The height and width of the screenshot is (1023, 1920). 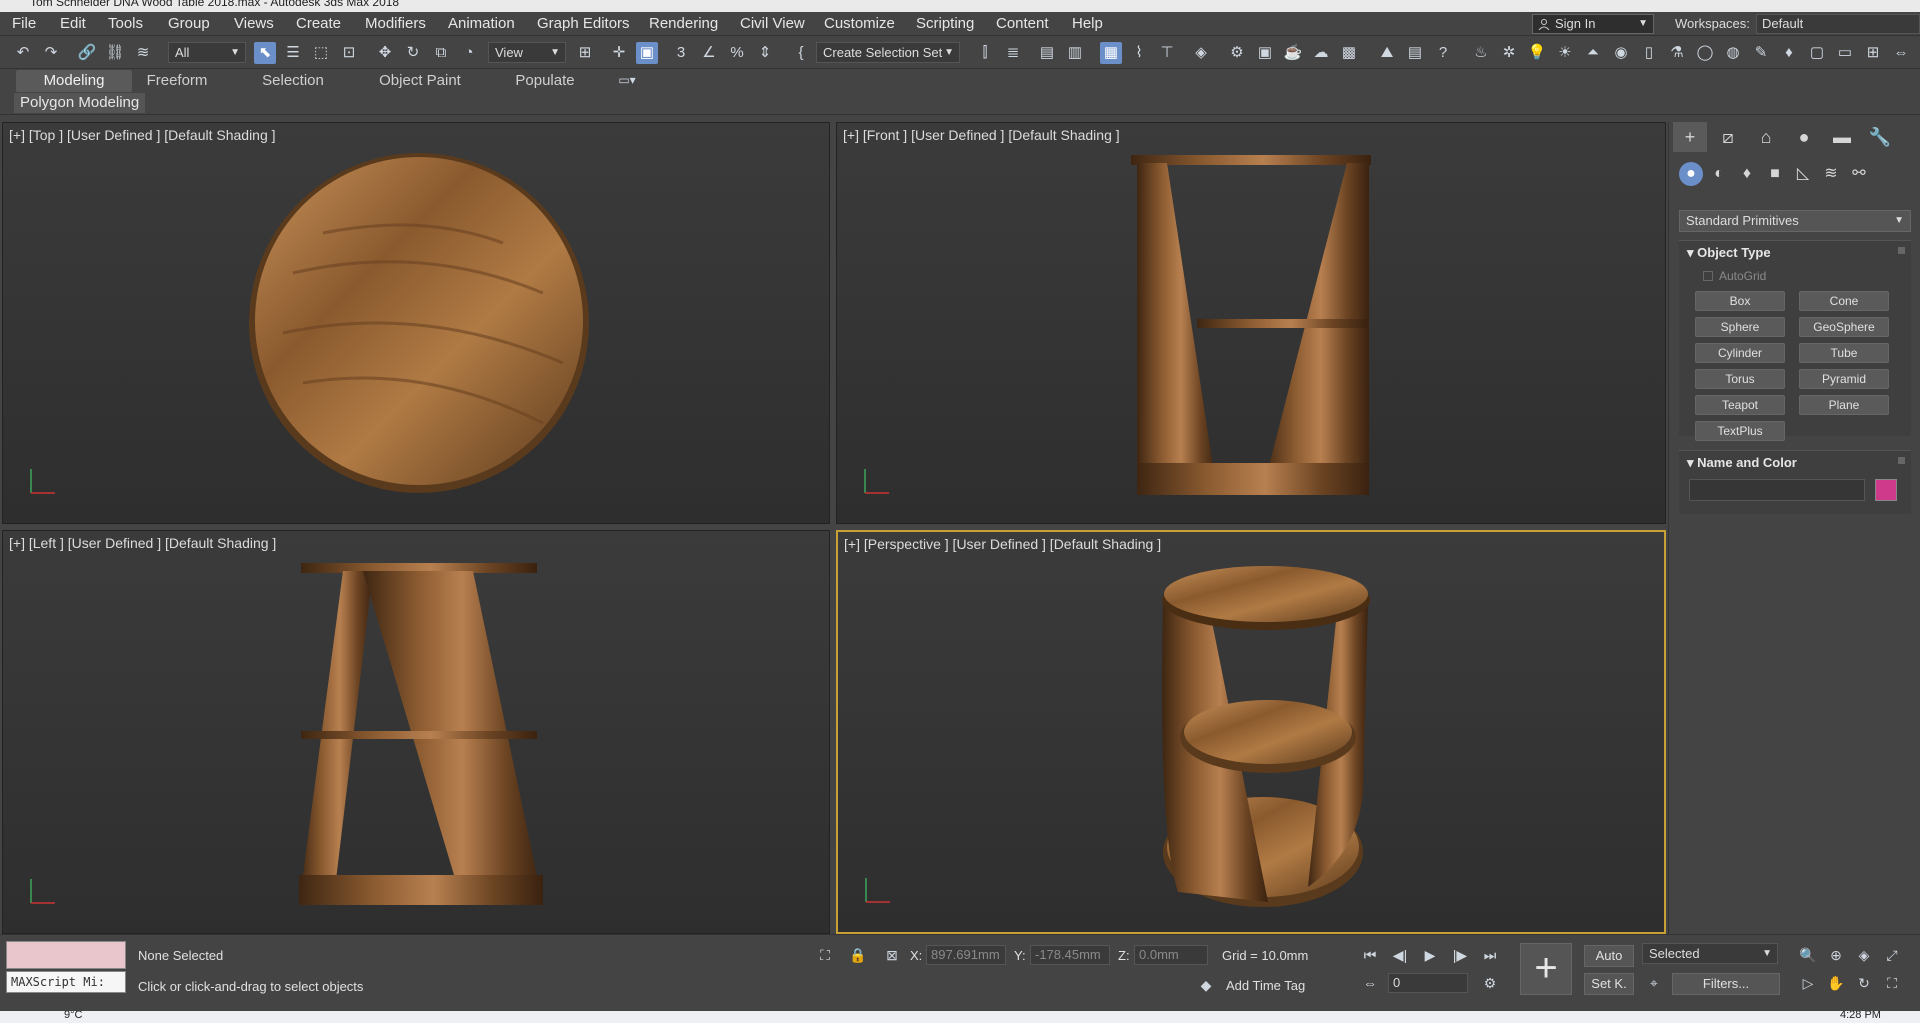 I want to click on box-icon: ▢, so click(x=1817, y=53).